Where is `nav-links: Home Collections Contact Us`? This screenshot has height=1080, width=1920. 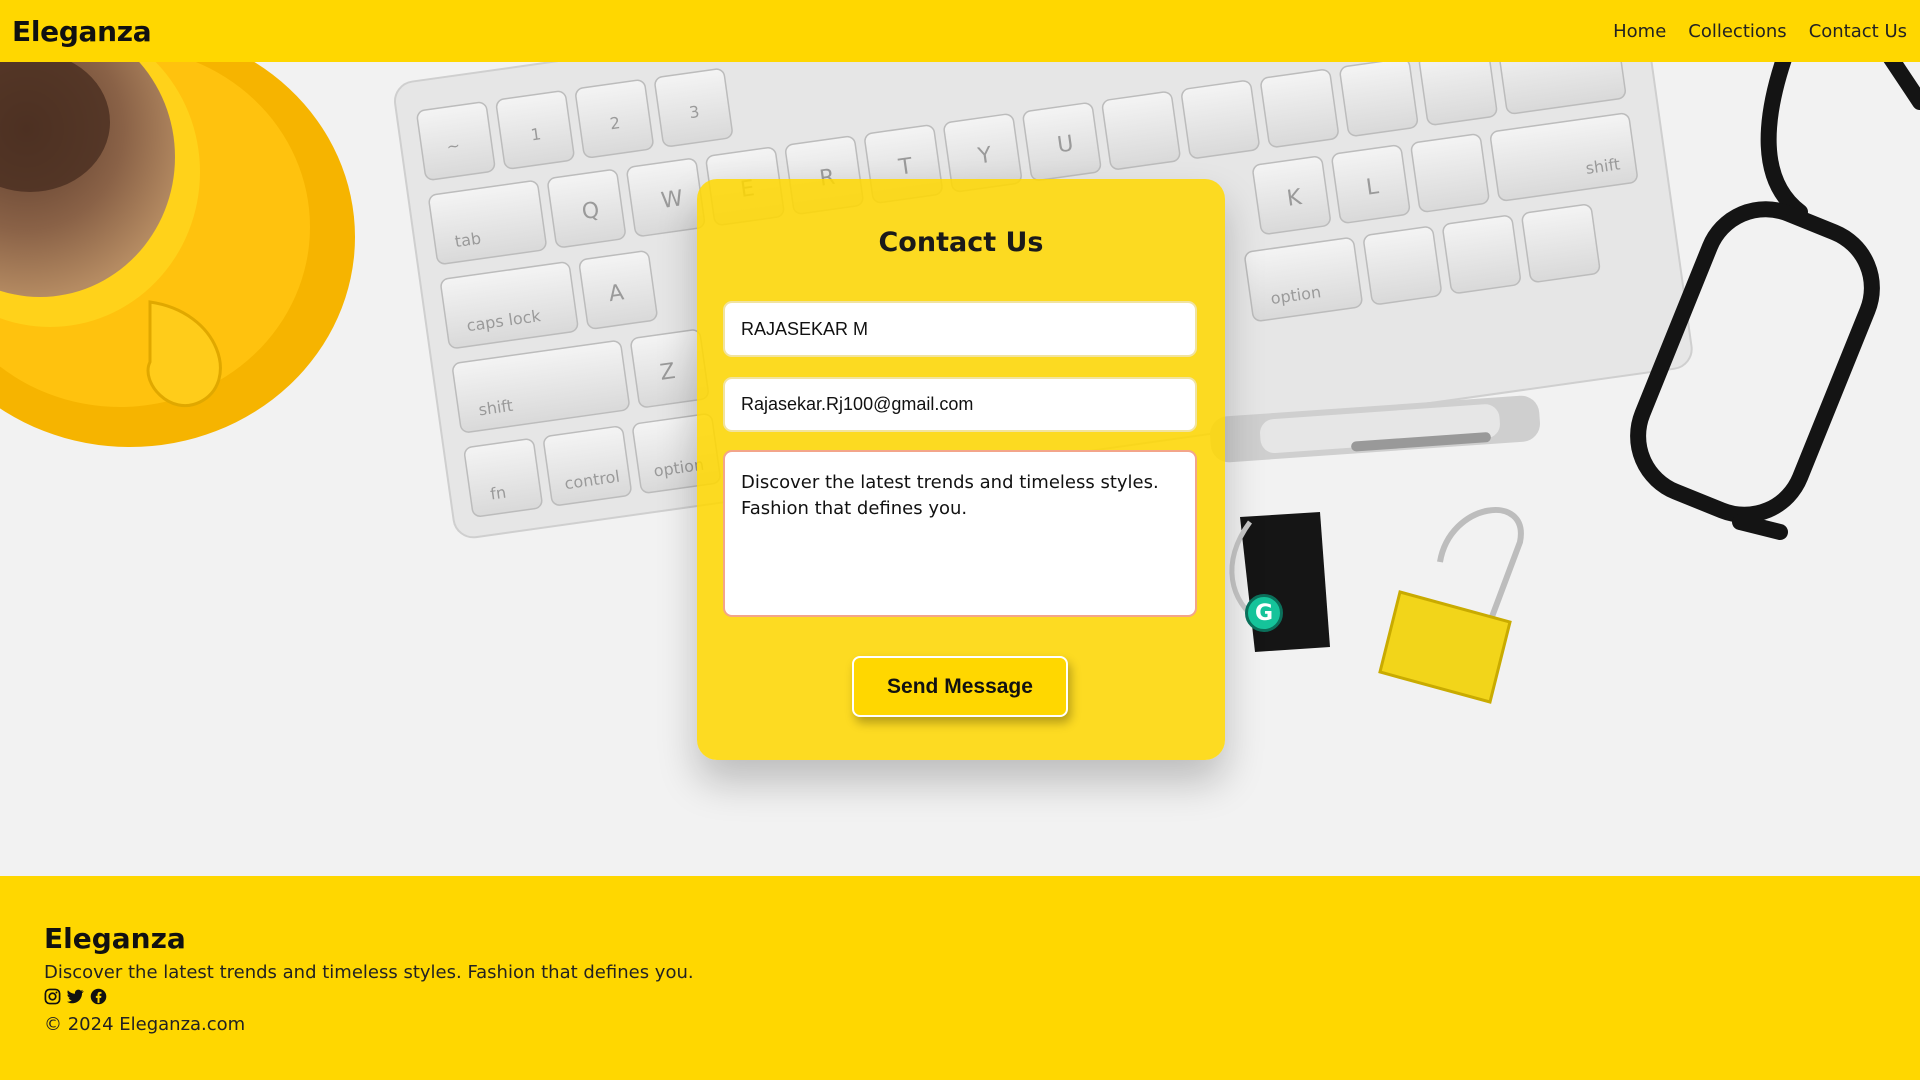
nav-links: Home Collections Contact Us is located at coordinates (1760, 31).